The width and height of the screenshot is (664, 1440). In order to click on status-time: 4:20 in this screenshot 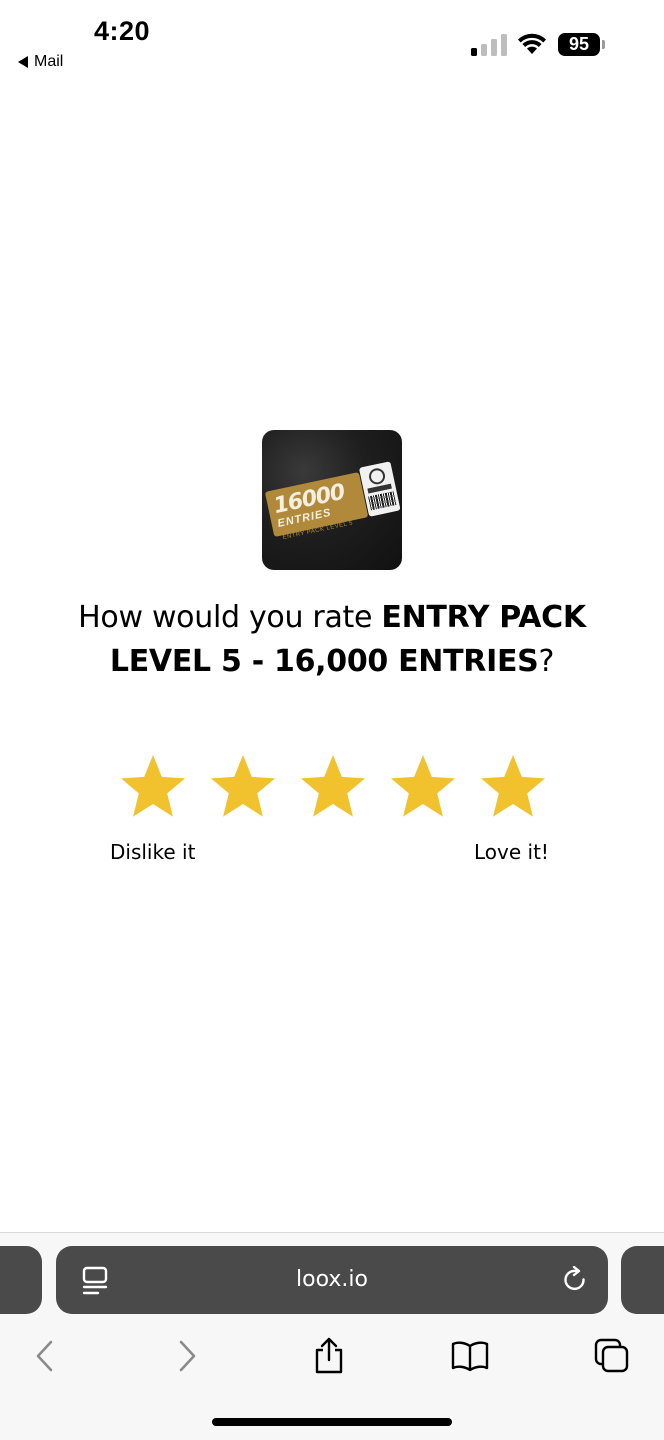, I will do `click(122, 31)`.